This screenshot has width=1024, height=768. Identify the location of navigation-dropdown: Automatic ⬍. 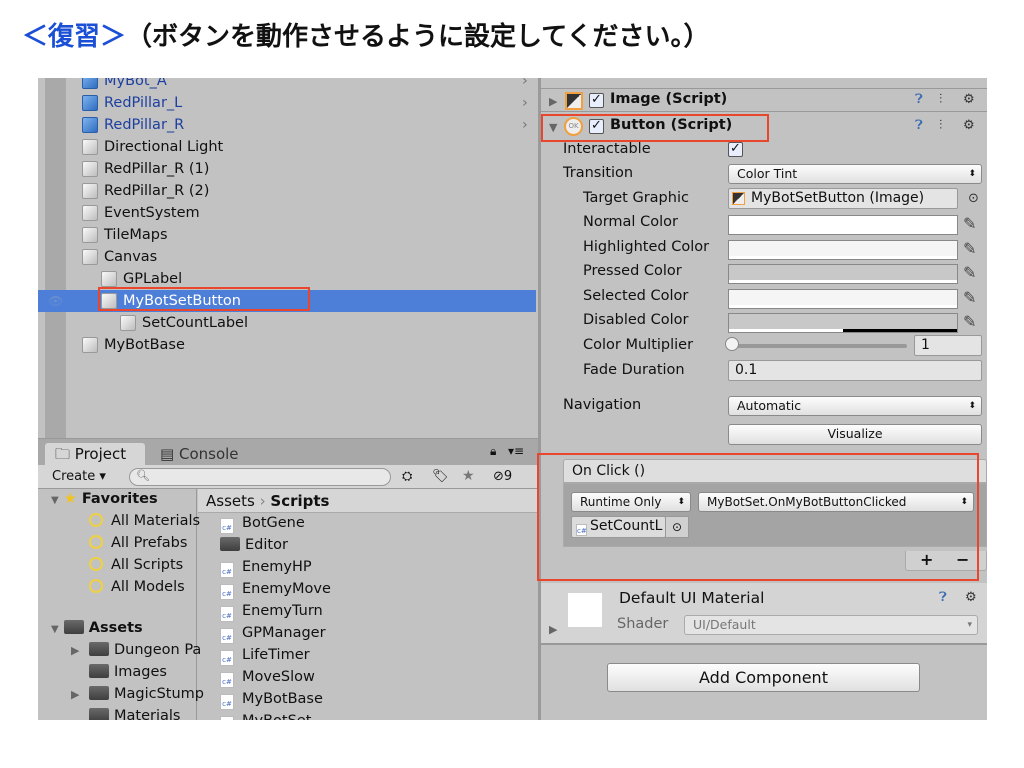
(855, 406).